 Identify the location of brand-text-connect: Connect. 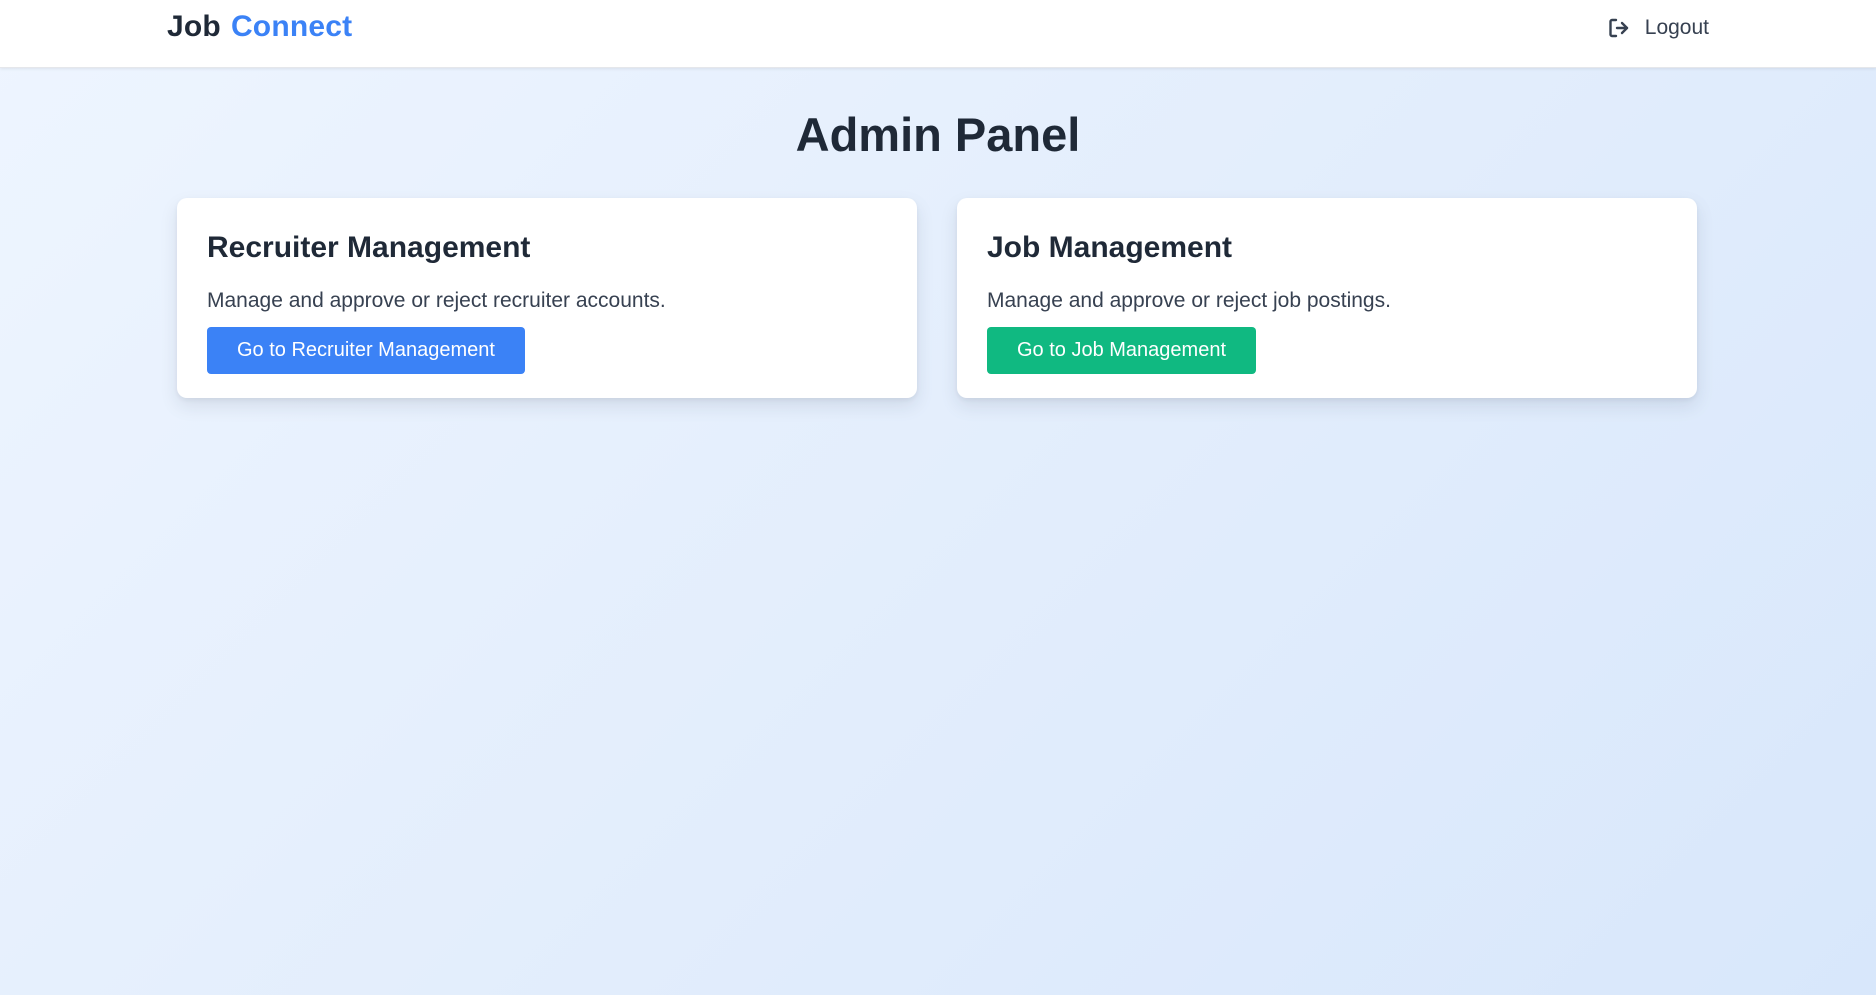
(291, 26).